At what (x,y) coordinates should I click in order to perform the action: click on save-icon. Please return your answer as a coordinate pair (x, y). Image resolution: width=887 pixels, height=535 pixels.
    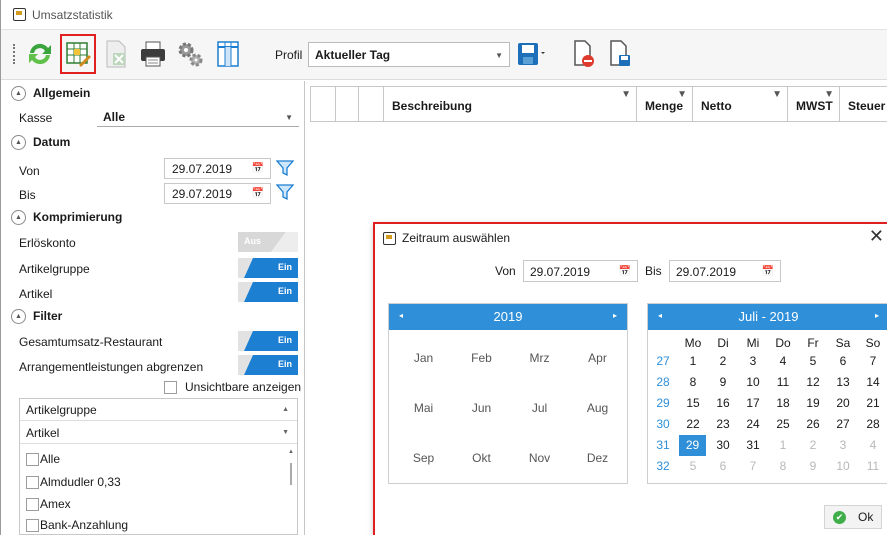
    Looking at the image, I should click on (530, 54).